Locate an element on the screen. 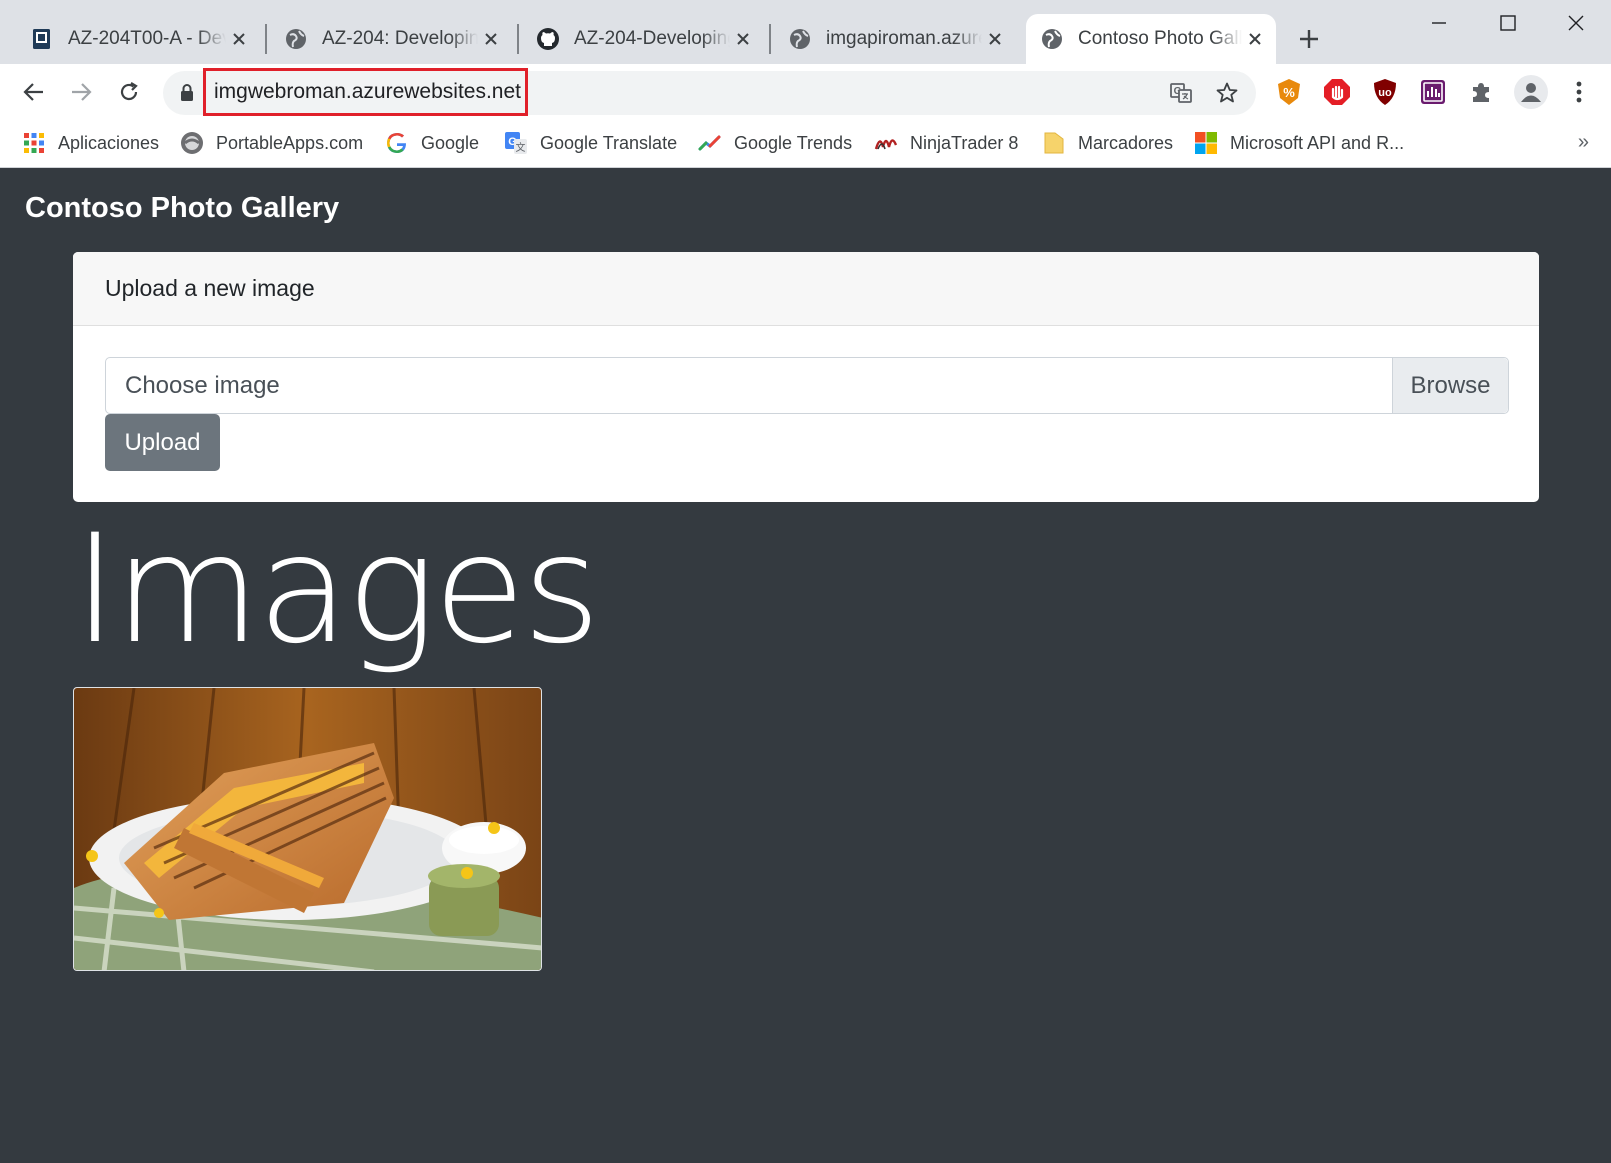 The height and width of the screenshot is (1163, 1611). bookmark-star-button is located at coordinates (1227, 93).